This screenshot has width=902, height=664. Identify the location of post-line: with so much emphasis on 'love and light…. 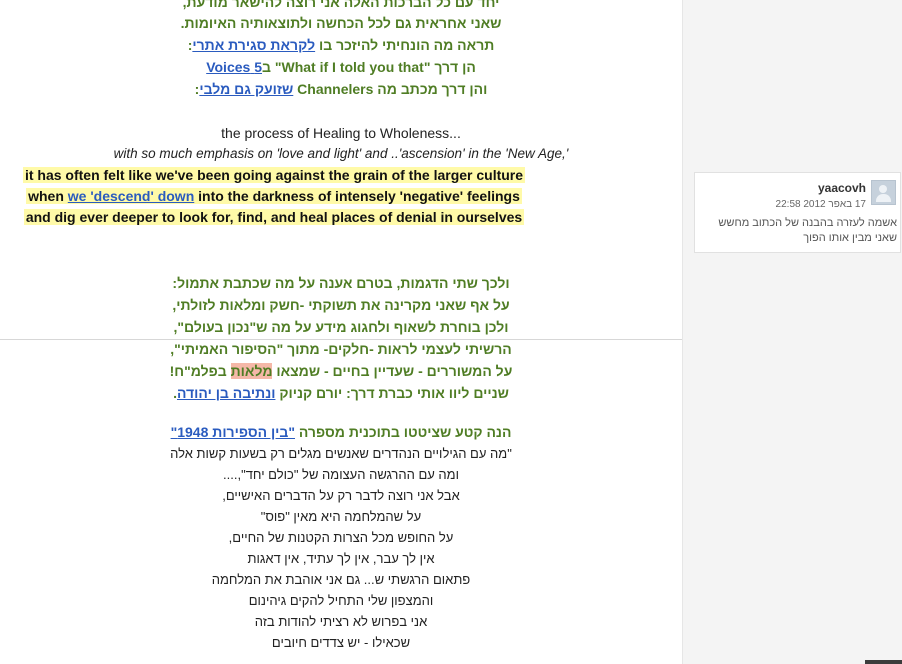
(341, 153).